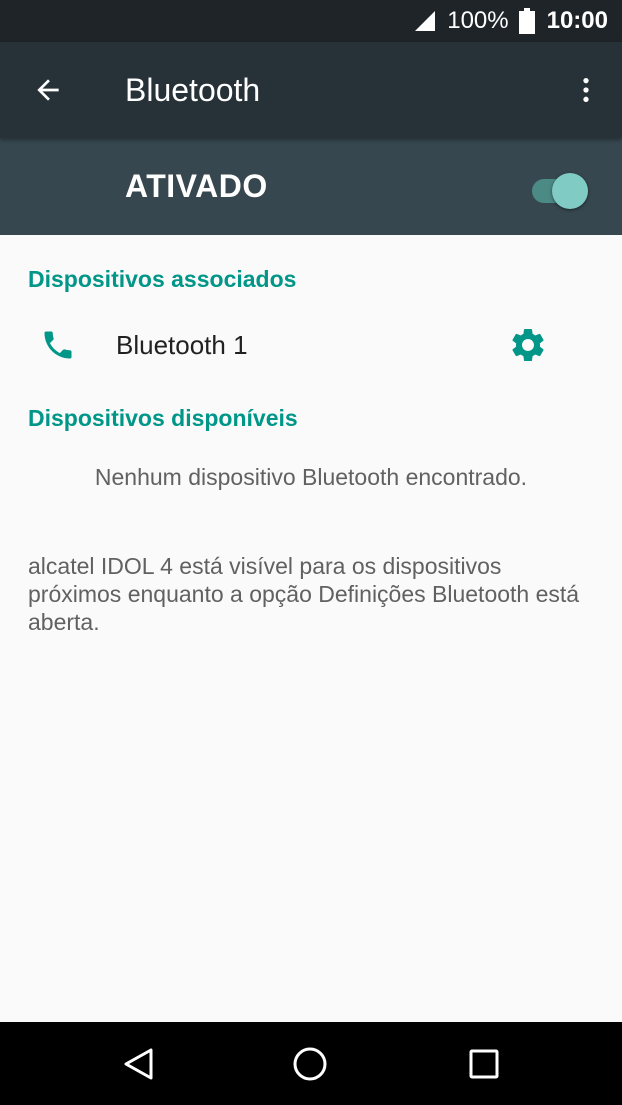 The height and width of the screenshot is (1105, 622). Describe the element at coordinates (528, 345) in the screenshot. I see `gear-icon` at that location.